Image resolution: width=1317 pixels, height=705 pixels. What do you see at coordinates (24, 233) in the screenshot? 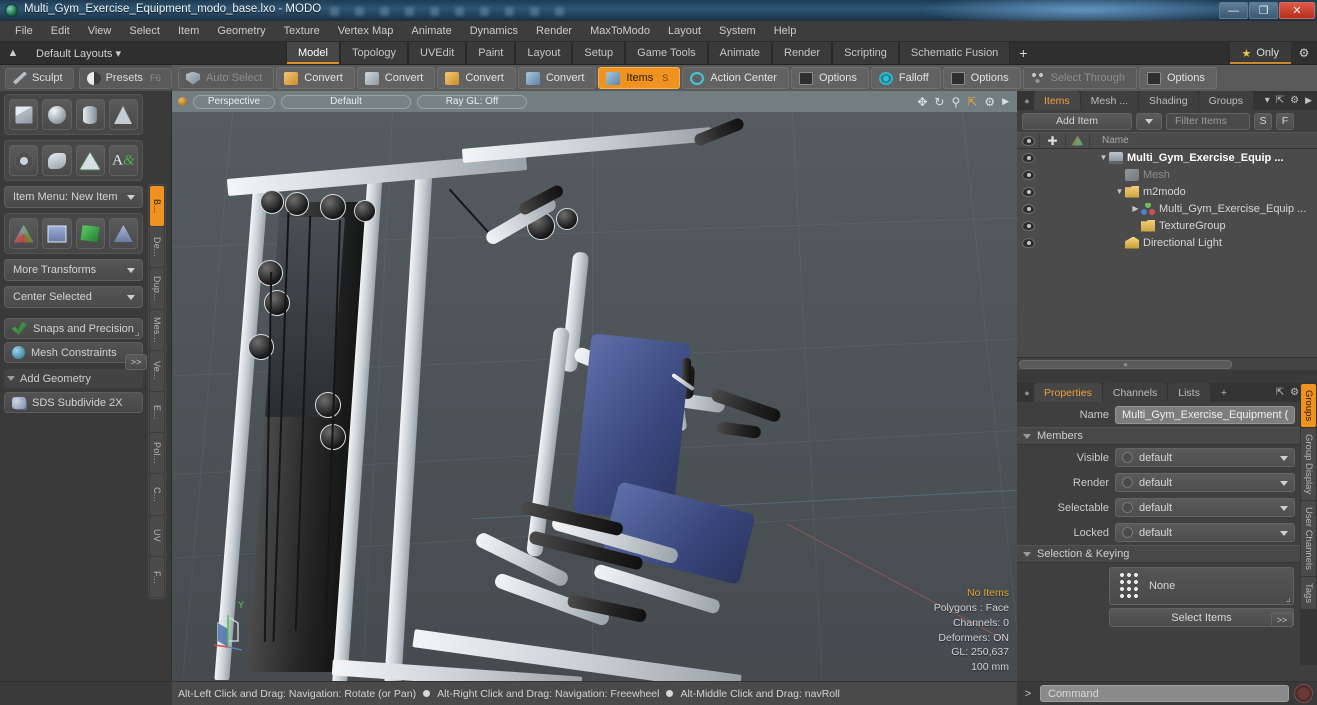
I see `transform-tool` at bounding box center [24, 233].